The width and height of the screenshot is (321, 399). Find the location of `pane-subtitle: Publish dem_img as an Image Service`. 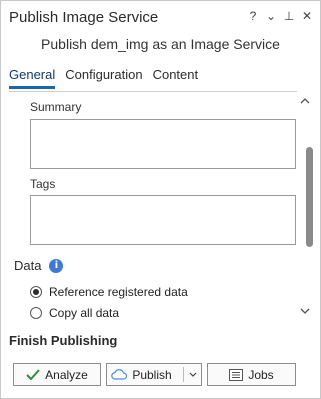

pane-subtitle: Publish dem_img as an Image Service is located at coordinates (160, 44).